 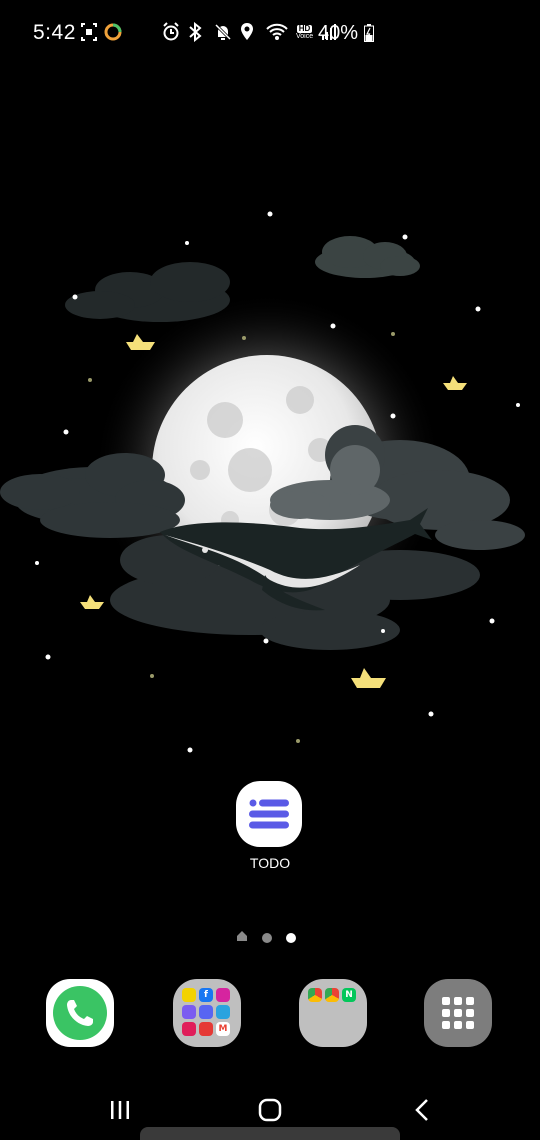 I want to click on battery-percent: 40%, so click(x=338, y=33).